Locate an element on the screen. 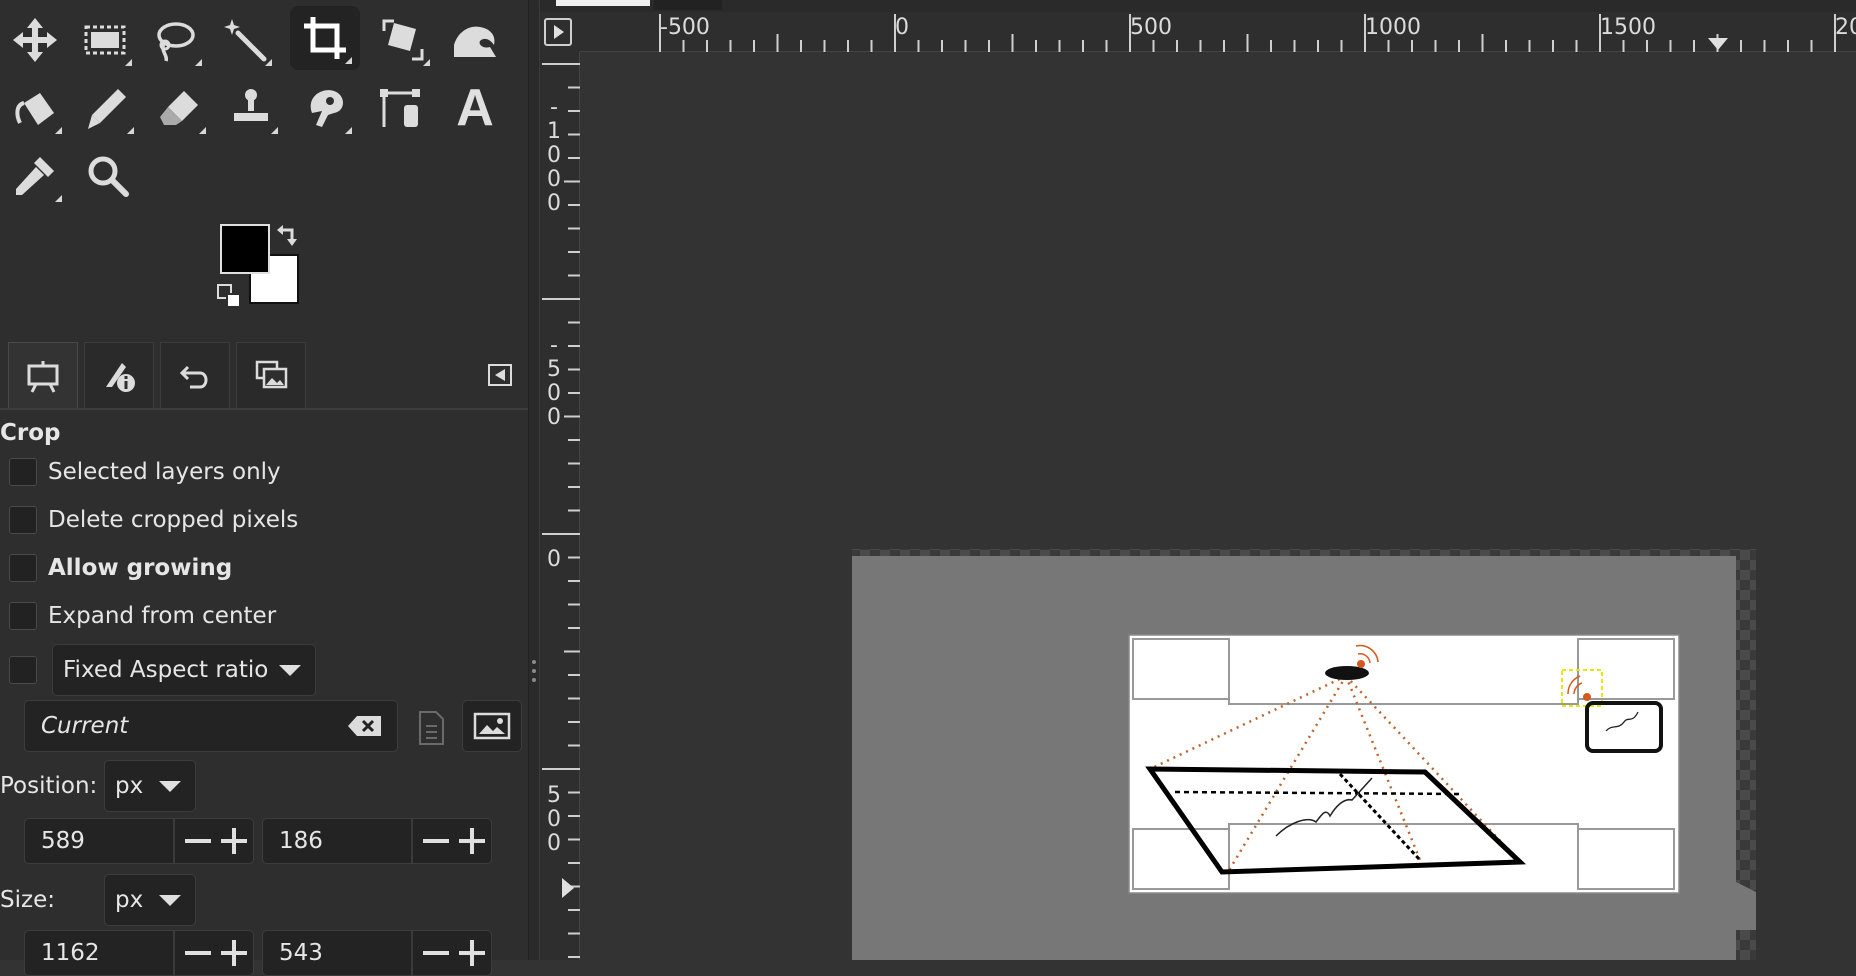  landscape-button is located at coordinates (492, 726).